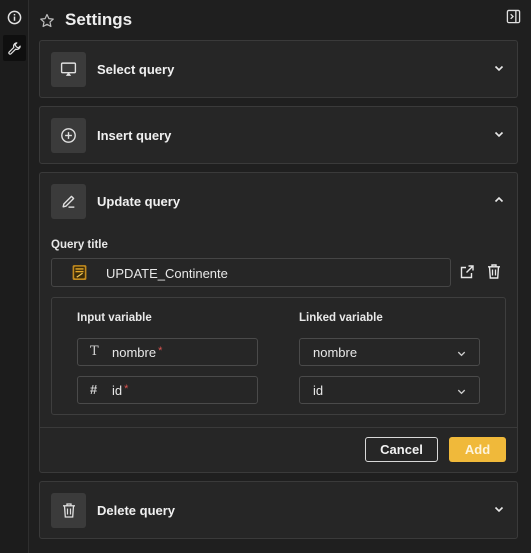 Image resolution: width=531 pixels, height=553 pixels. What do you see at coordinates (389, 352) in the screenshot?
I see `linked-variable-select-nombre: nombre` at bounding box center [389, 352].